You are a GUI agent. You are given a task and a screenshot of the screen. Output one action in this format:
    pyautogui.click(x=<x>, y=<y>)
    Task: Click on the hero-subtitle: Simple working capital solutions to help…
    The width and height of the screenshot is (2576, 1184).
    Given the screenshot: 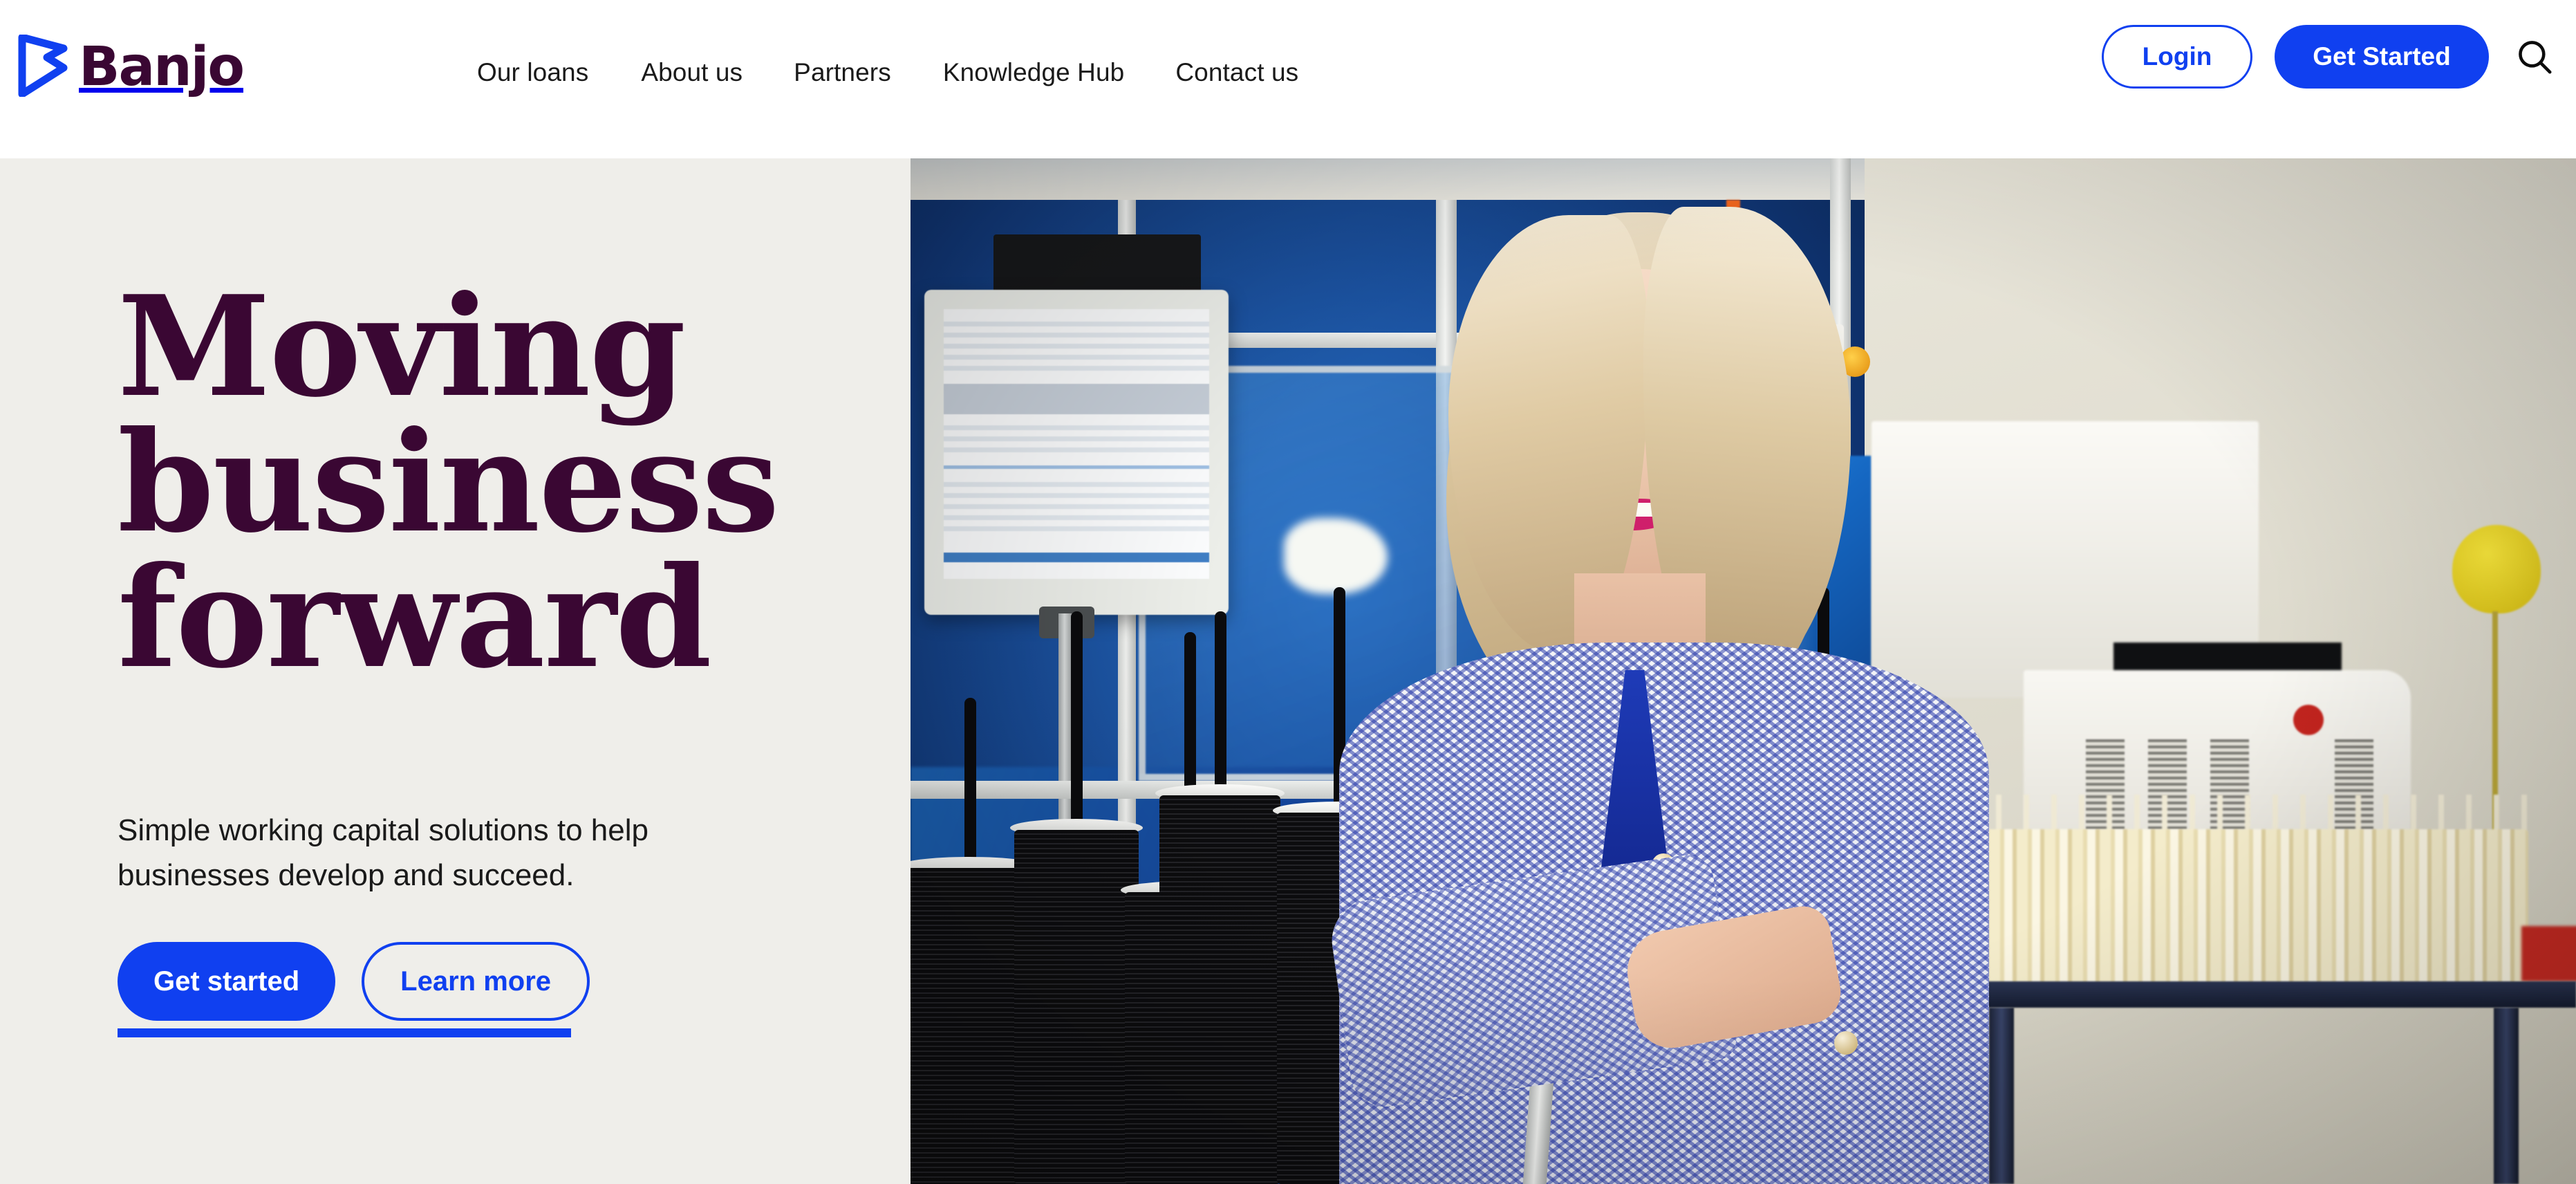 What is the action you would take?
    pyautogui.click(x=383, y=853)
    